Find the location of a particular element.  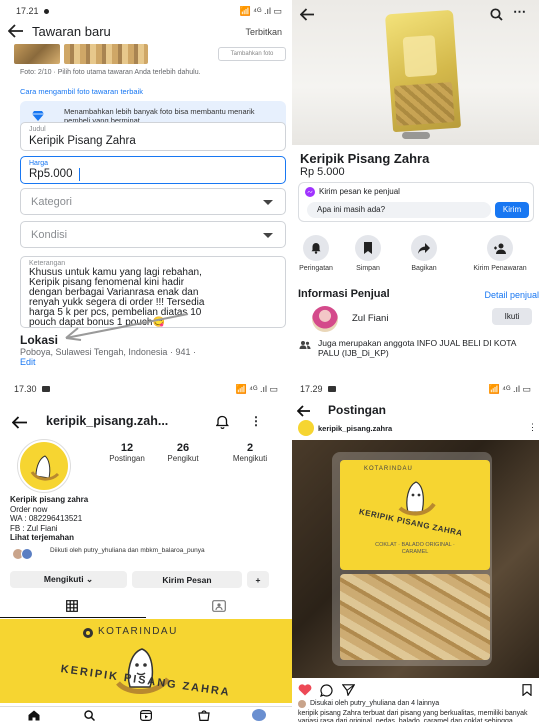

profile-tab-avatar is located at coordinates (259, 715).